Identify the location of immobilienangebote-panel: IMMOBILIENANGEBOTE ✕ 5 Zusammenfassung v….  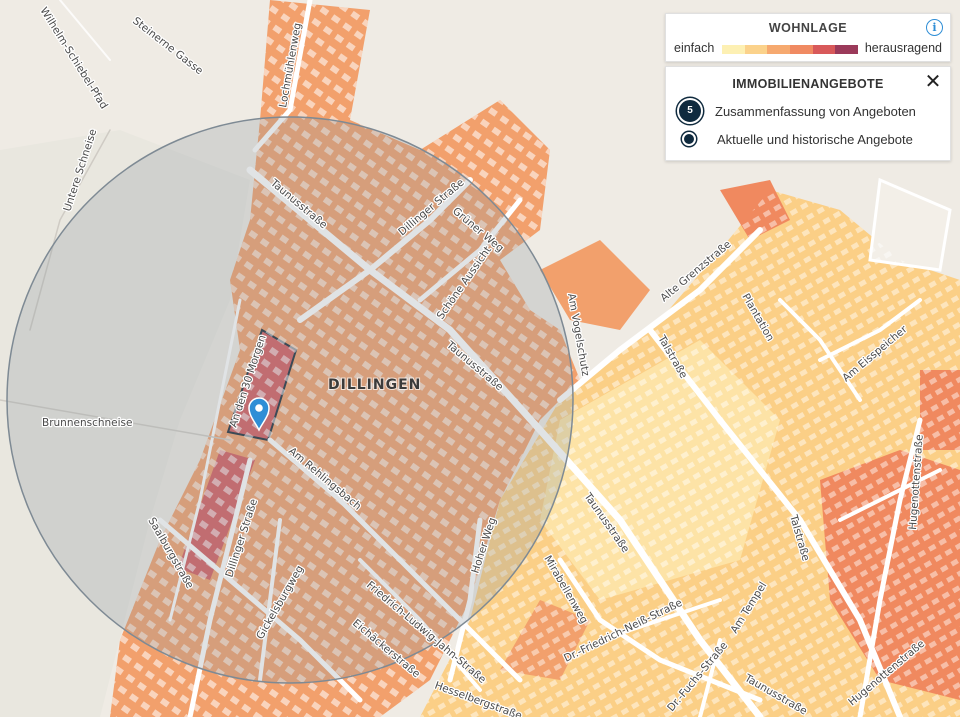
(808, 113).